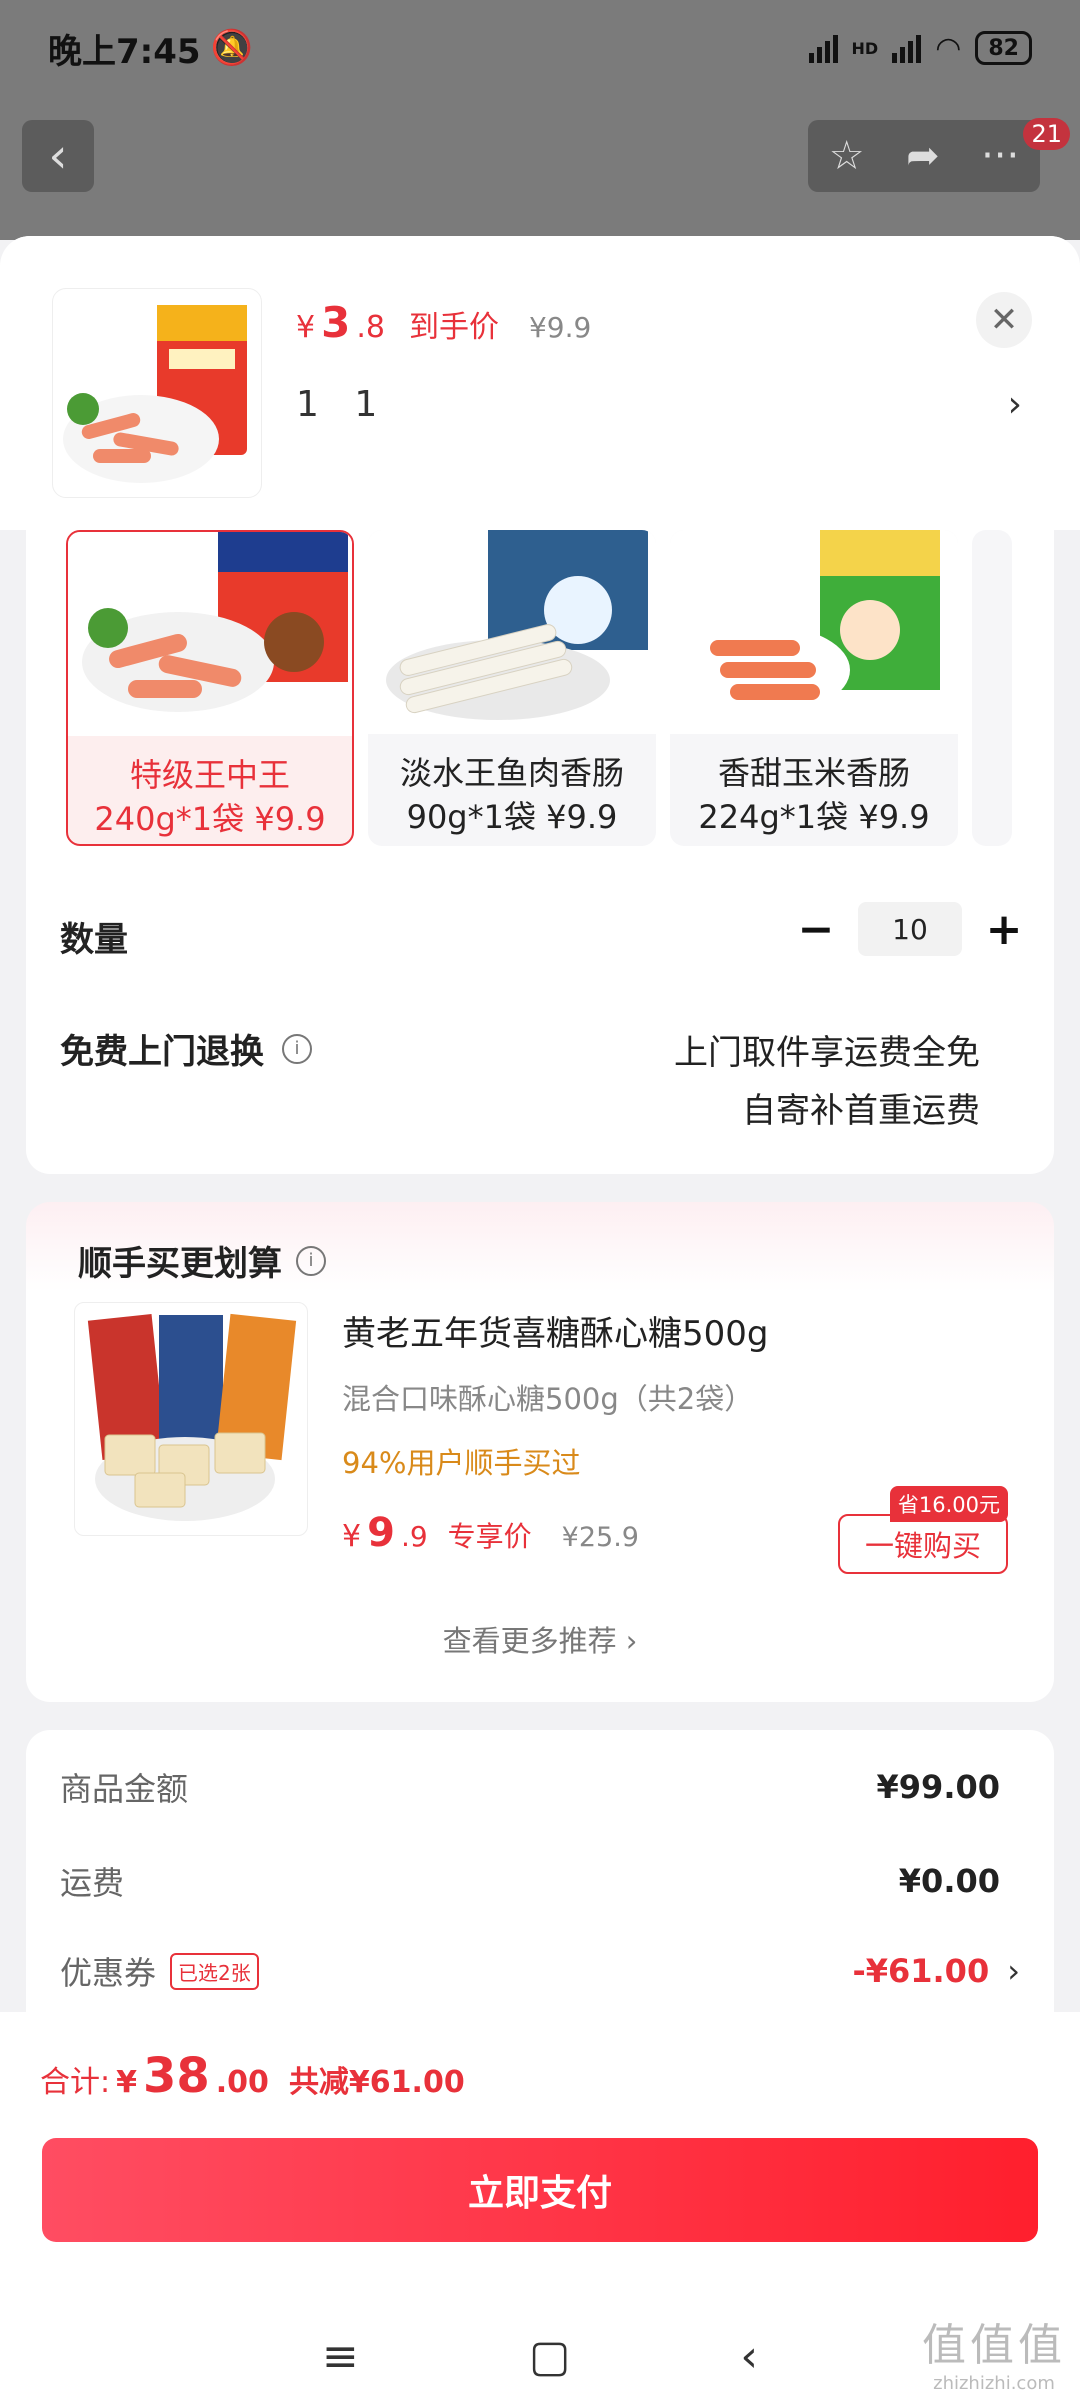 This screenshot has width=1080, height=2400. Describe the element at coordinates (827, 1082) in the screenshot. I see `return-service-desc: 上门取件享运费全免 自寄补首重运费` at that location.